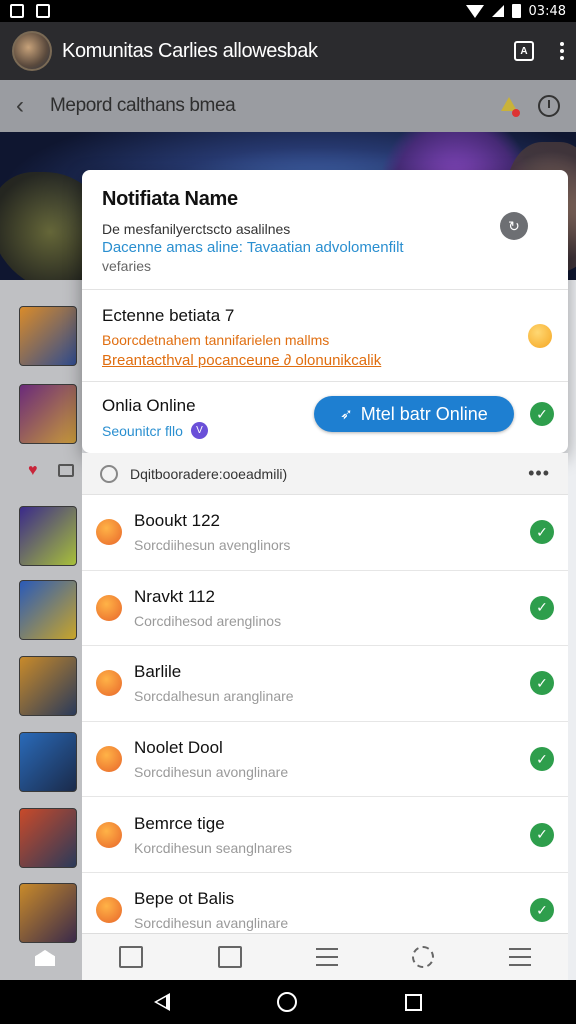  I want to click on trophy-icon, so click(509, 106).